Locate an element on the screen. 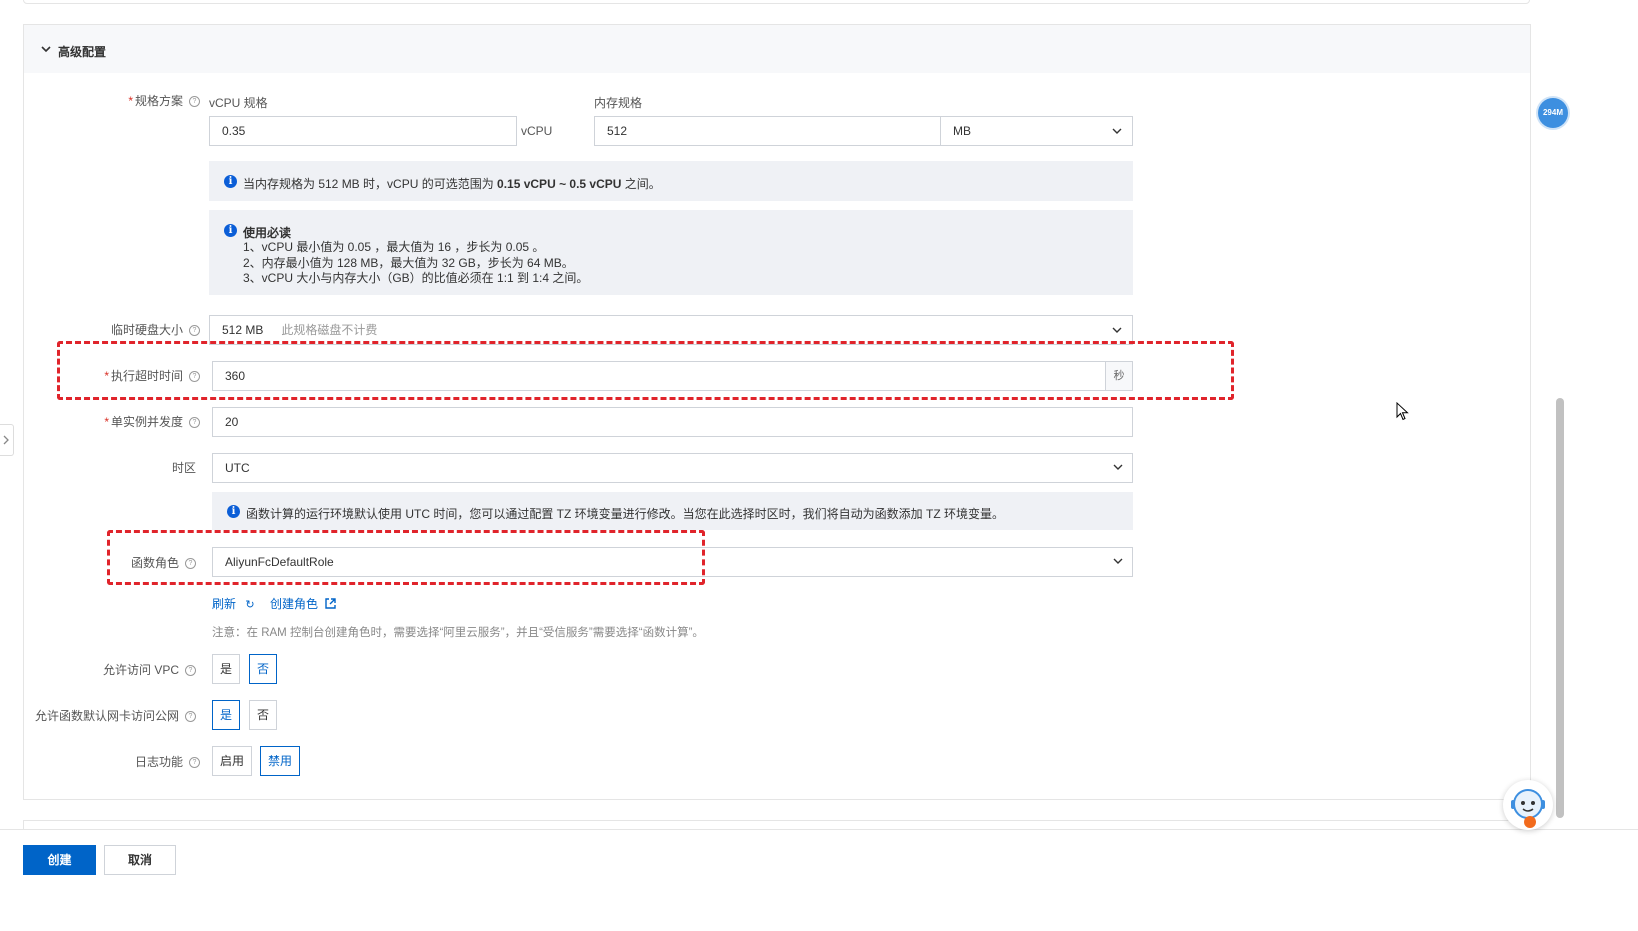 This screenshot has height=931, width=1638. usage-rule: 1、vCPU 最小值为 0.05 ，最大值为 16 ，步长为 0.05 。 is located at coordinates (394, 247).